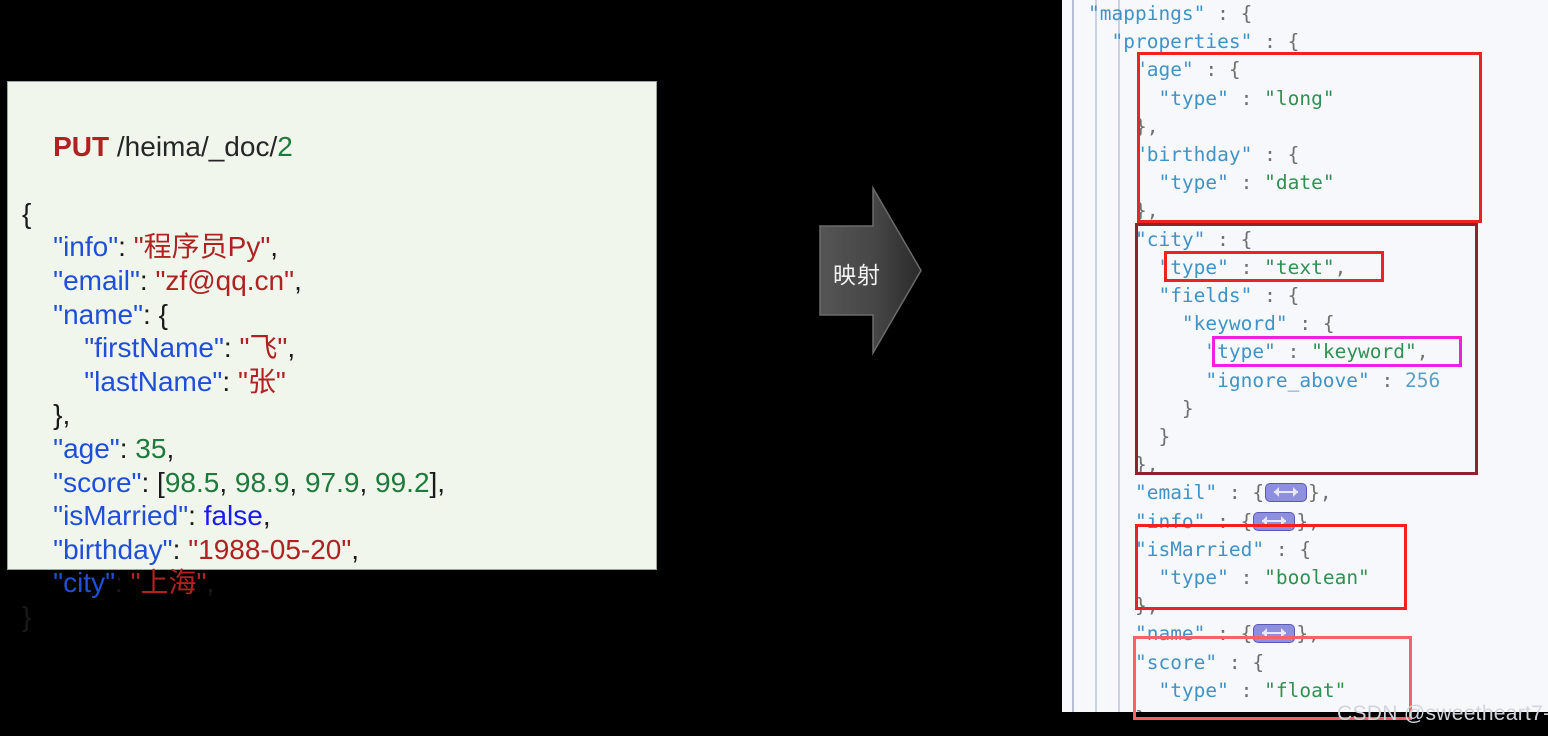  Describe the element at coordinates (154, 348) in the screenshot. I see `doc-token: "firstName"` at that location.